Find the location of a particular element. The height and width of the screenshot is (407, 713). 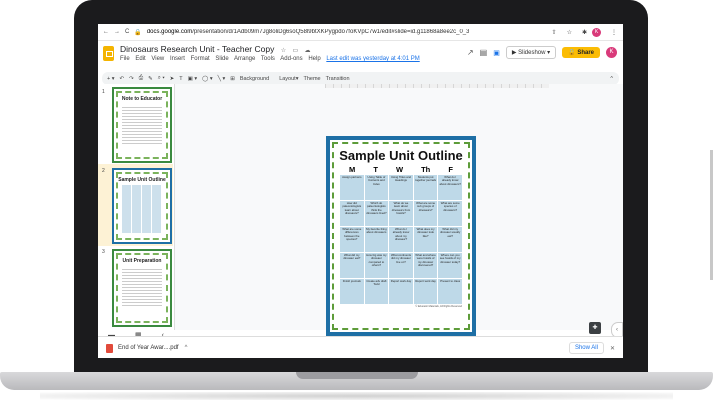

menu-format: Format is located at coordinates (200, 59).